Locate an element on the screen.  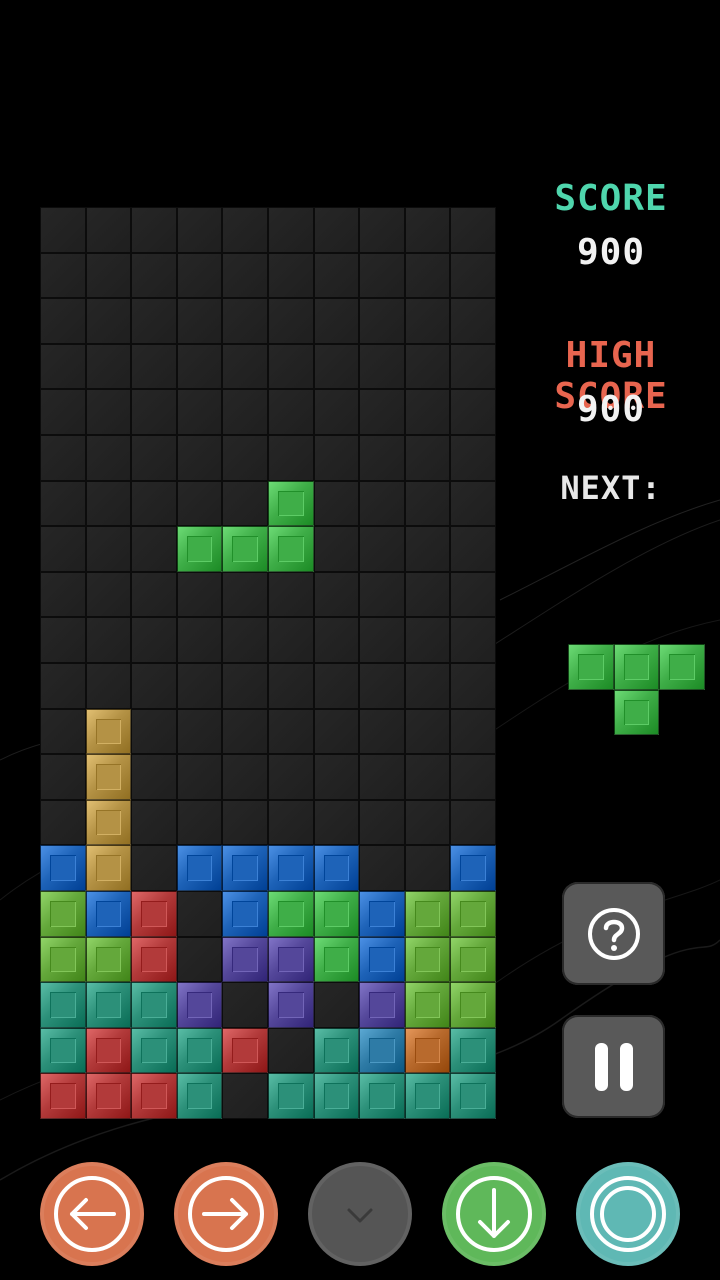
soft-drop-button is located at coordinates (360, 1214).